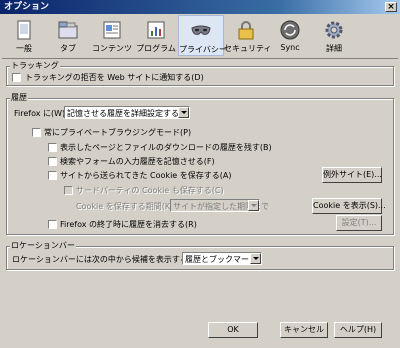  I want to click on tab-tabs: タブ, so click(68, 35).